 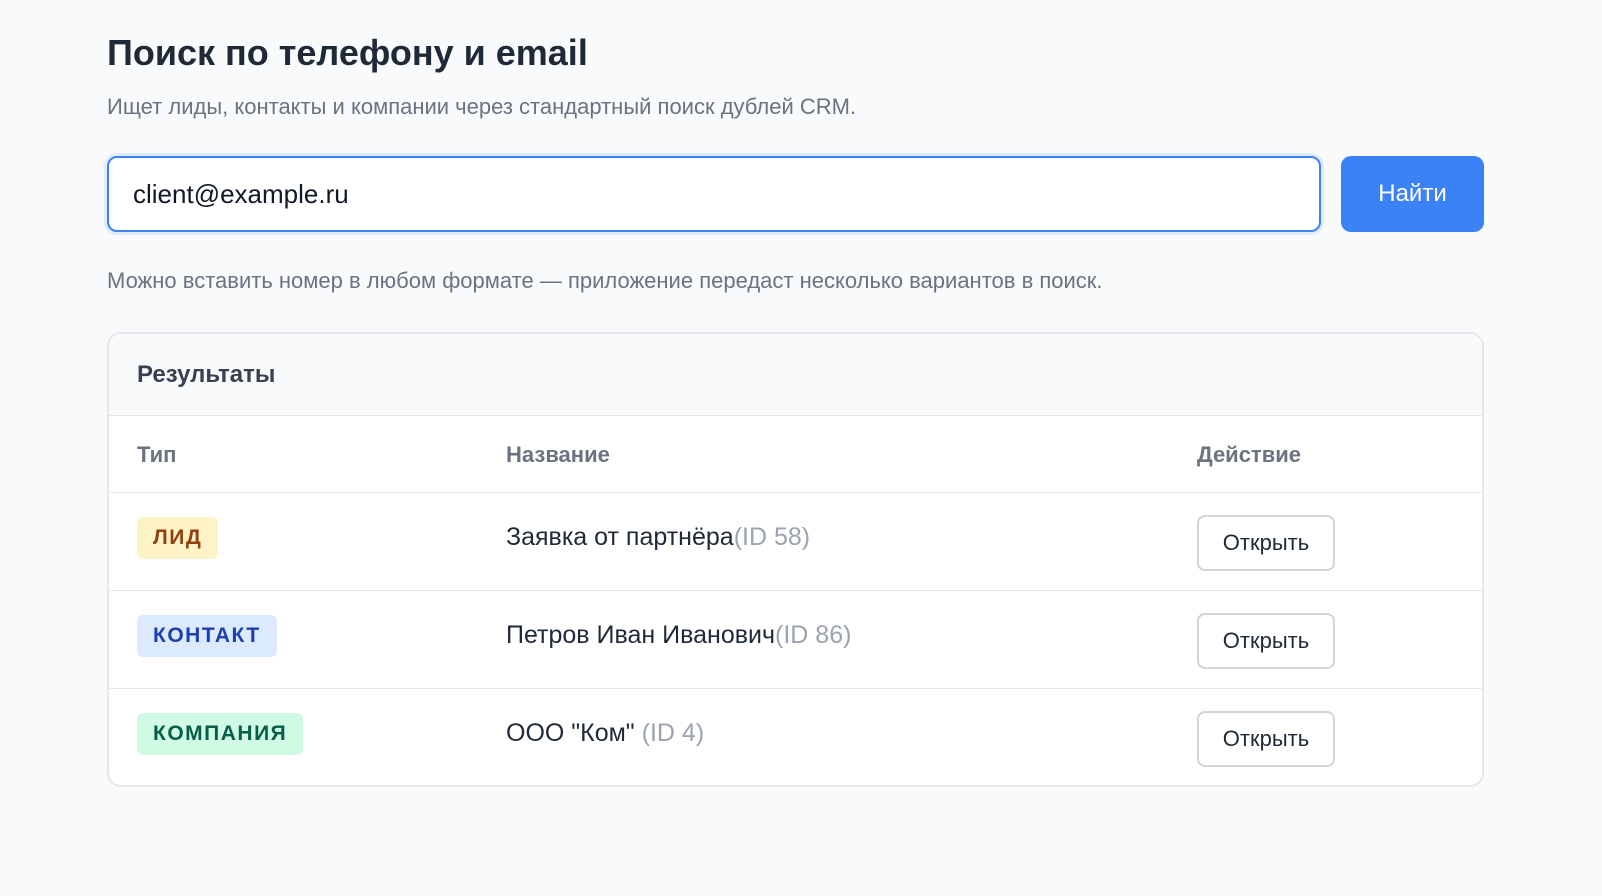 What do you see at coordinates (206, 374) in the screenshot?
I see `results-title: Результаты` at bounding box center [206, 374].